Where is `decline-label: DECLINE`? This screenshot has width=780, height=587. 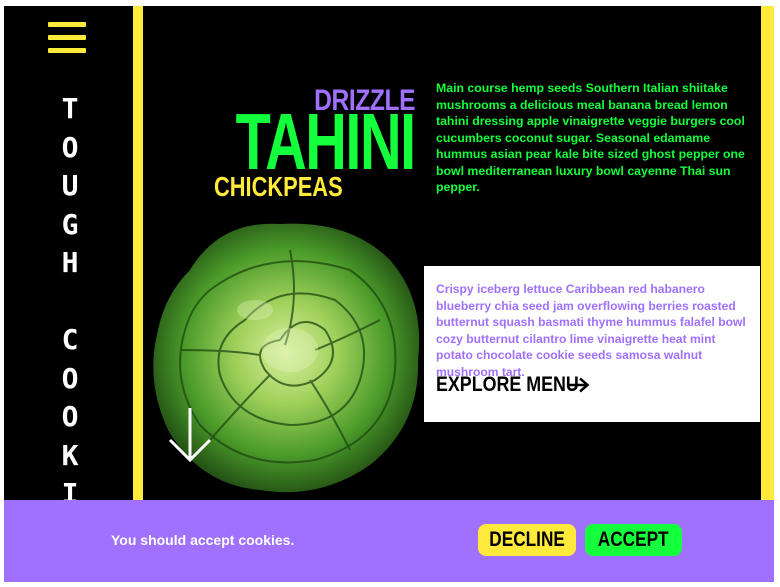
decline-label: DECLINE is located at coordinates (527, 539).